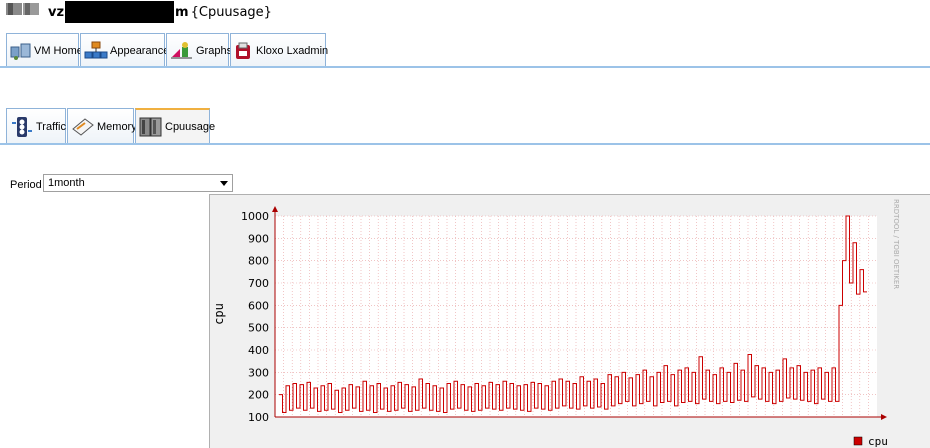 The width and height of the screenshot is (930, 448). What do you see at coordinates (21, 51) in the screenshot?
I see `vm-home-icon` at bounding box center [21, 51].